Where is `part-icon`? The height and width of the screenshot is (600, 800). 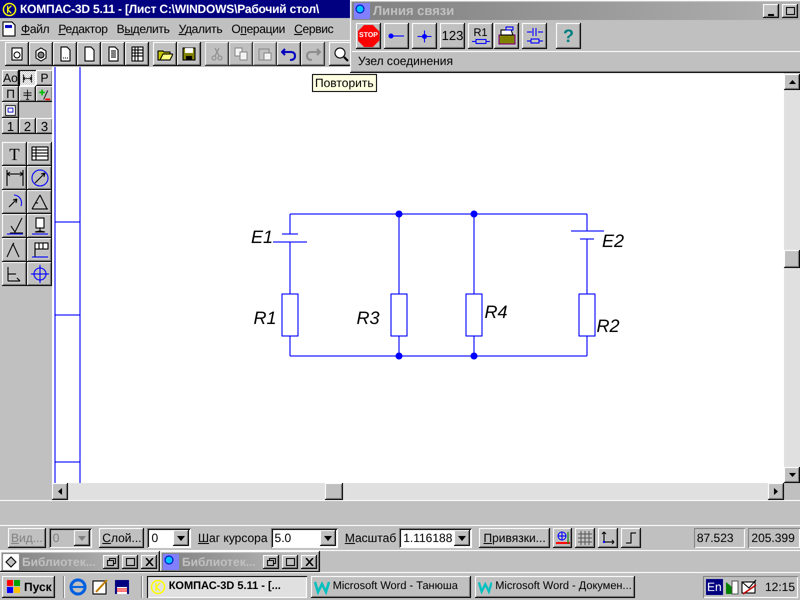
part-icon is located at coordinates (41, 54).